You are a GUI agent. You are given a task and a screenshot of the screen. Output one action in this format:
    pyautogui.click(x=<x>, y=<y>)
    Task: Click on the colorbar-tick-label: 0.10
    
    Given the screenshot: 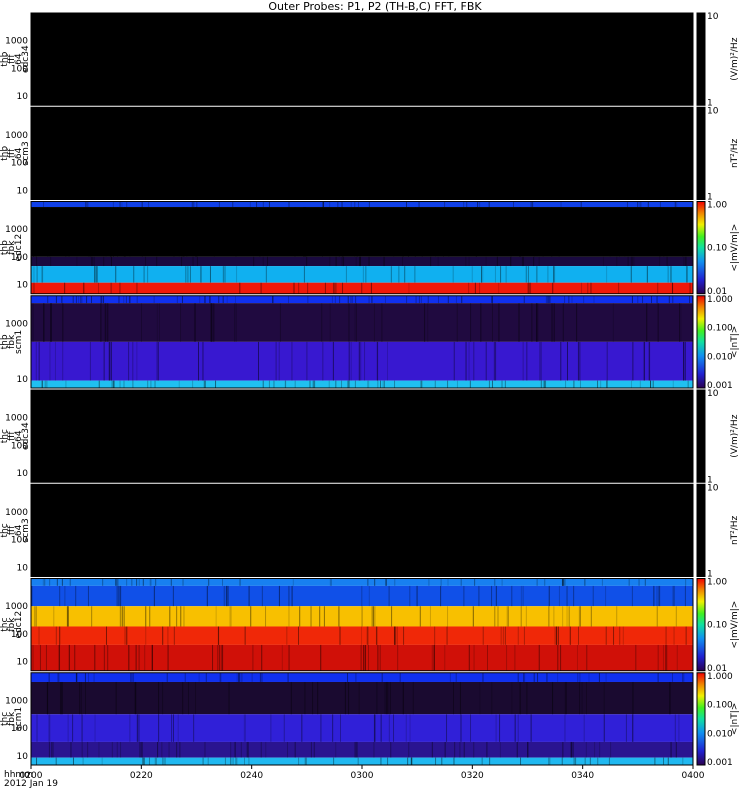 What is the action you would take?
    pyautogui.click(x=717, y=626)
    